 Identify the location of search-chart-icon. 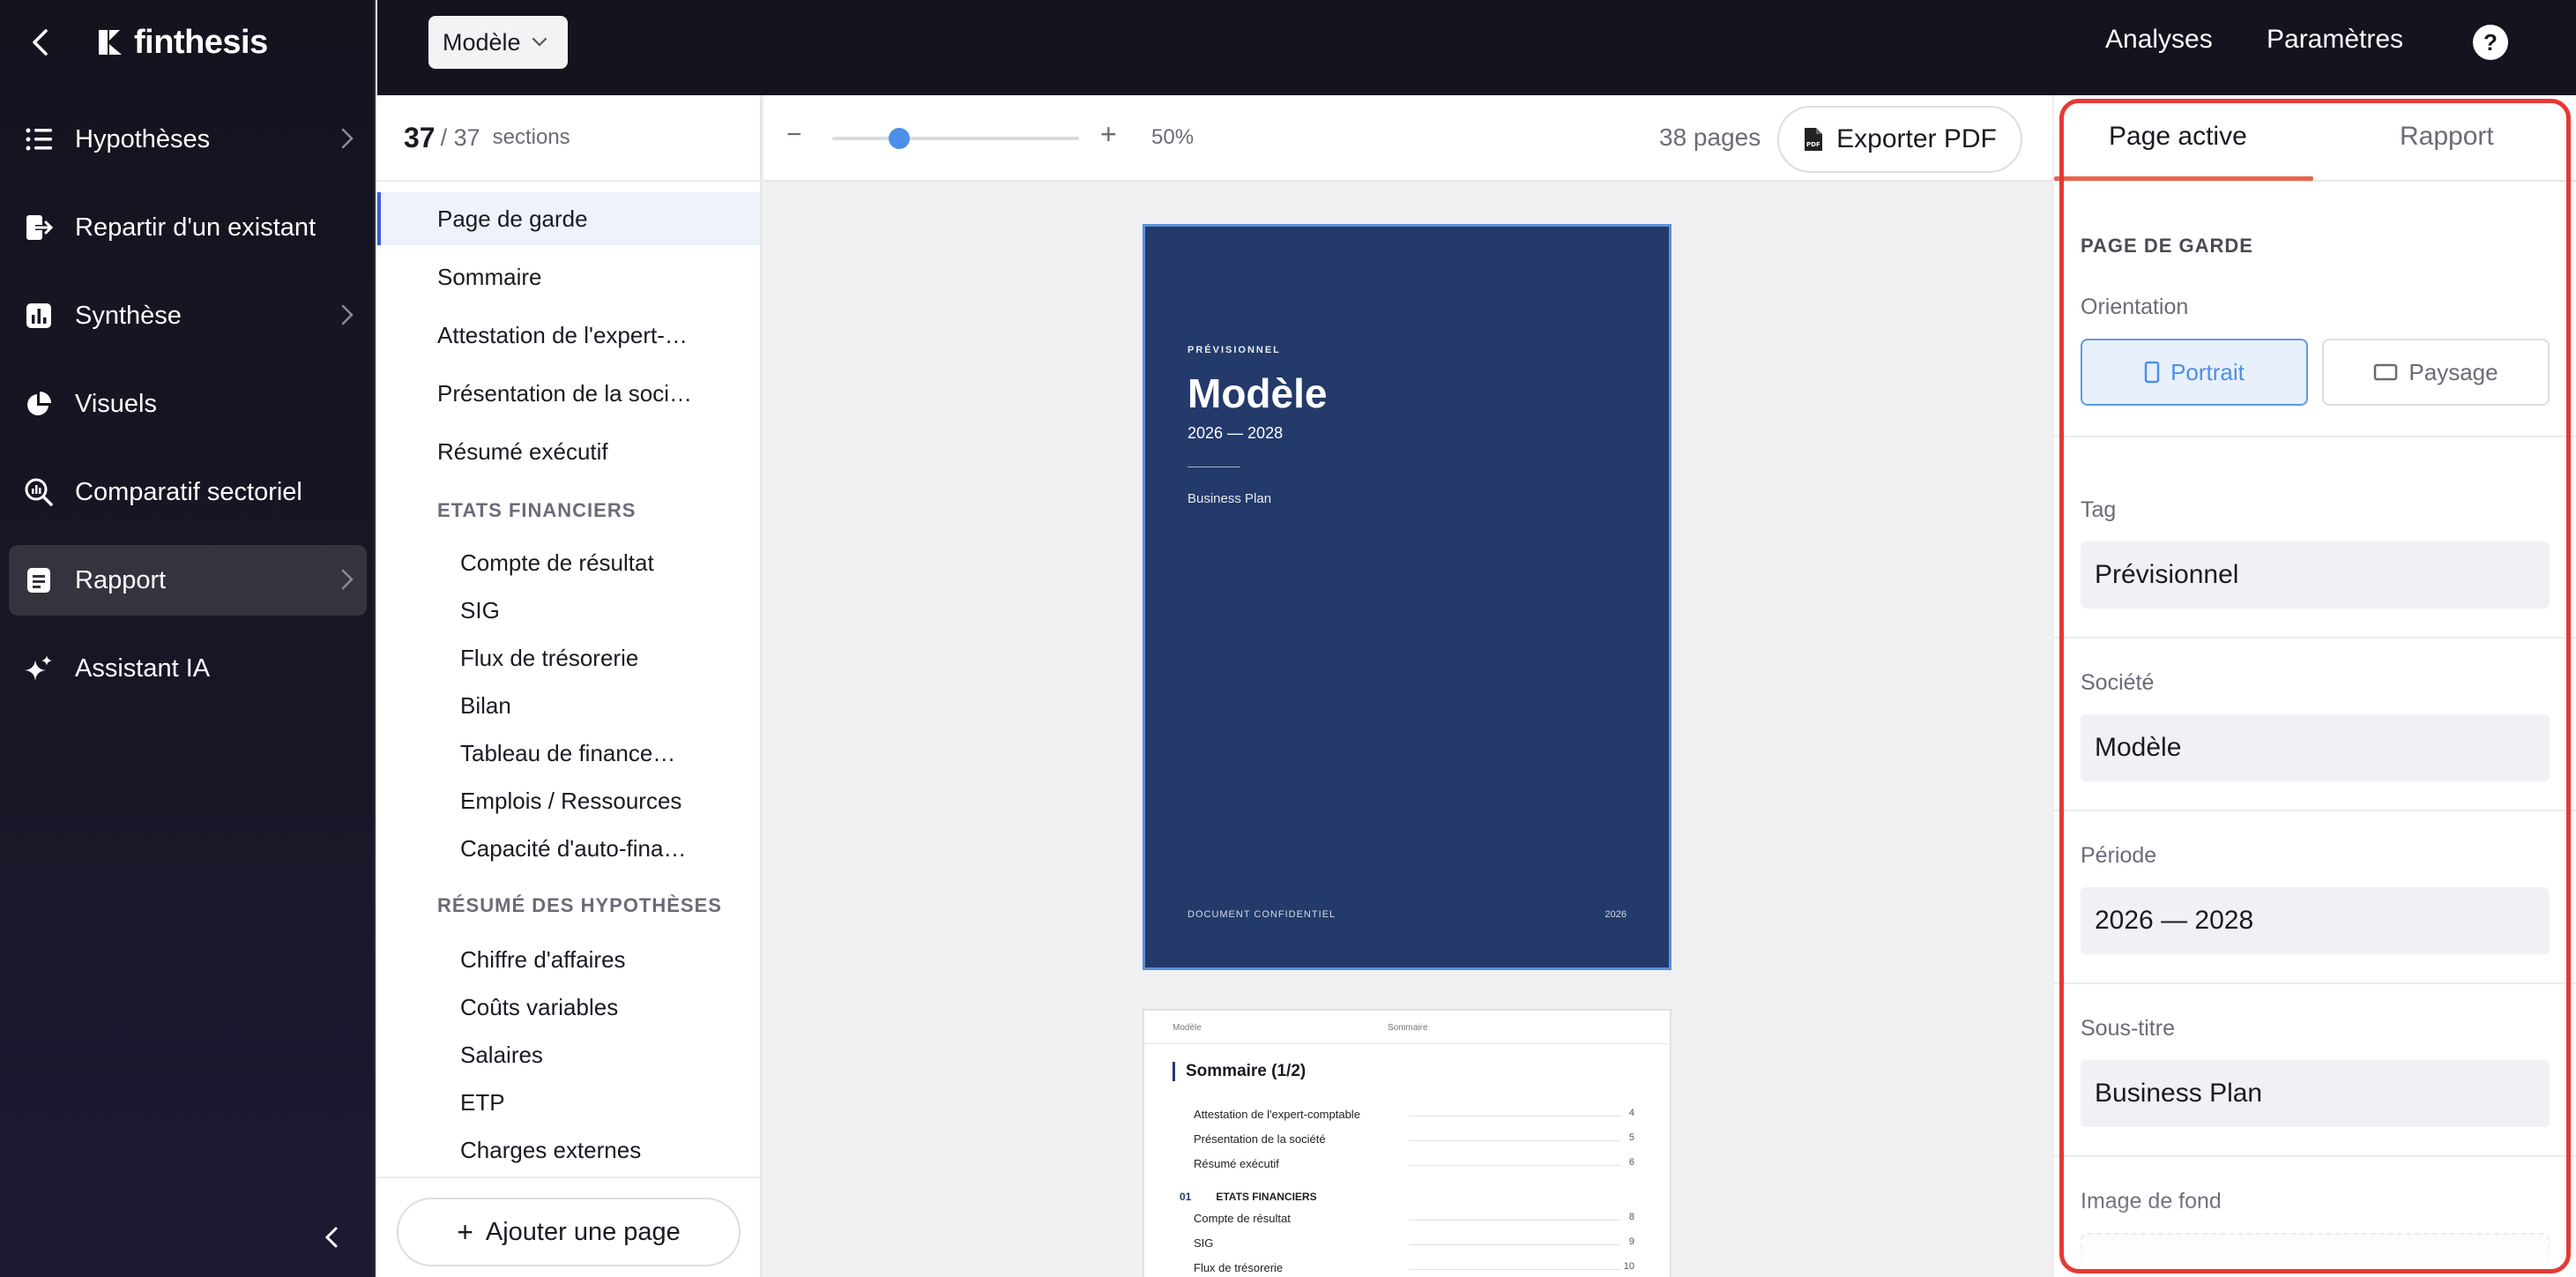
(39, 492).